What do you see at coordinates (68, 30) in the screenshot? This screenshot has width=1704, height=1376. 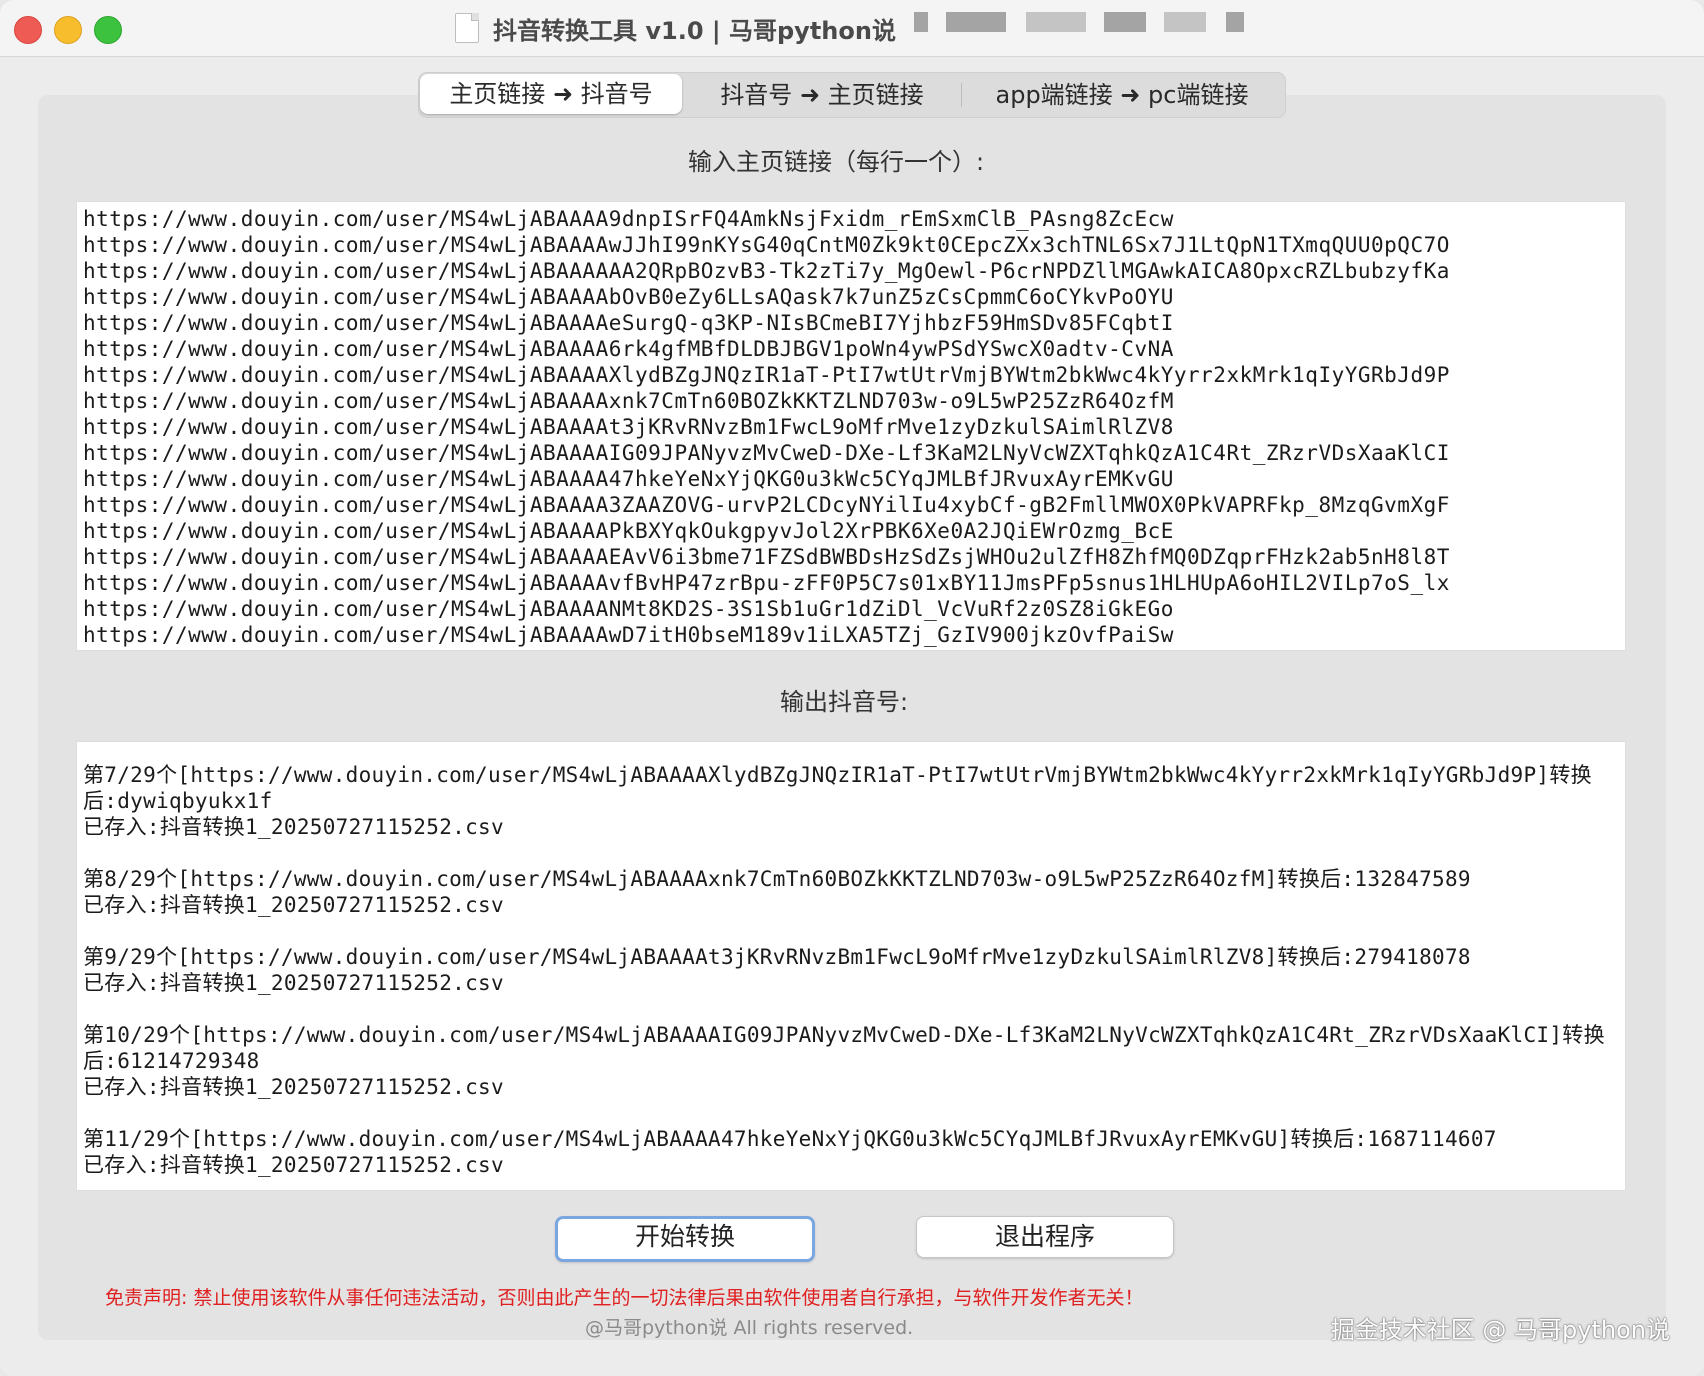 I see `minimize-window-button` at bounding box center [68, 30].